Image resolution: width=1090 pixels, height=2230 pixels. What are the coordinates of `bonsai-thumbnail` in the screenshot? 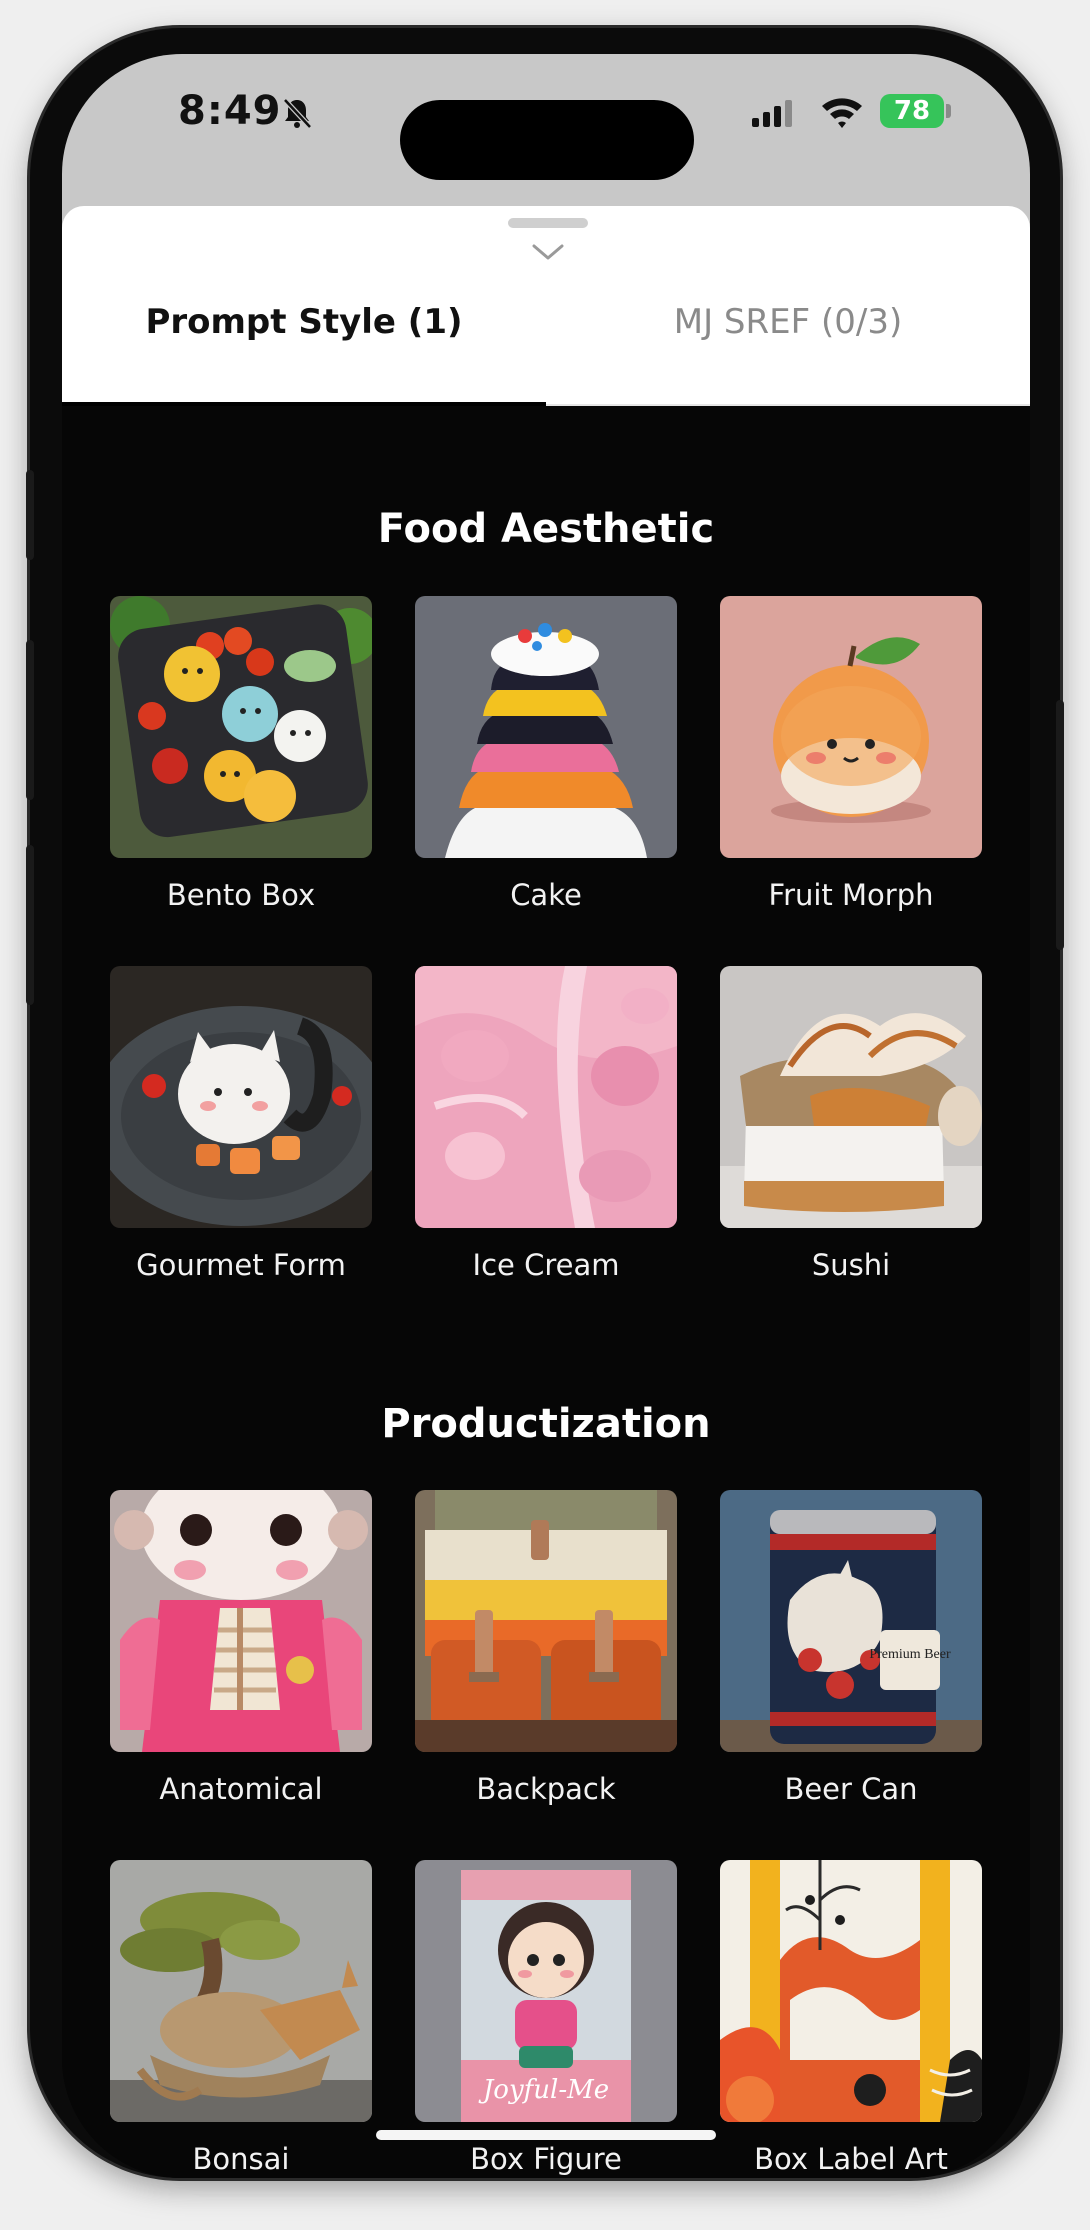 It's located at (241, 1991).